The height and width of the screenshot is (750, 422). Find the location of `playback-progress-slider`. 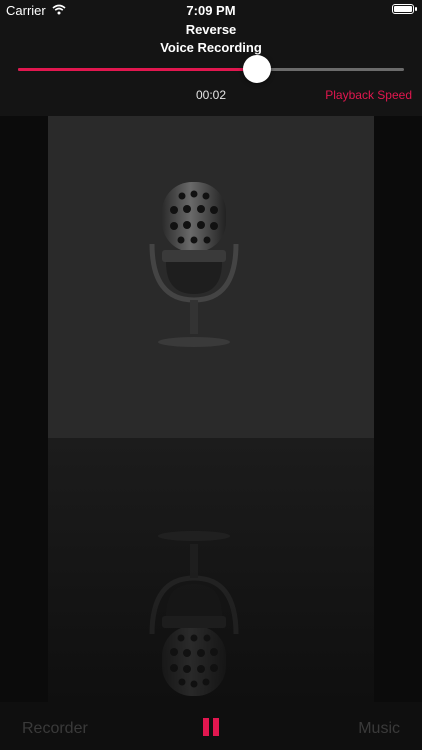

playback-progress-slider is located at coordinates (211, 69).